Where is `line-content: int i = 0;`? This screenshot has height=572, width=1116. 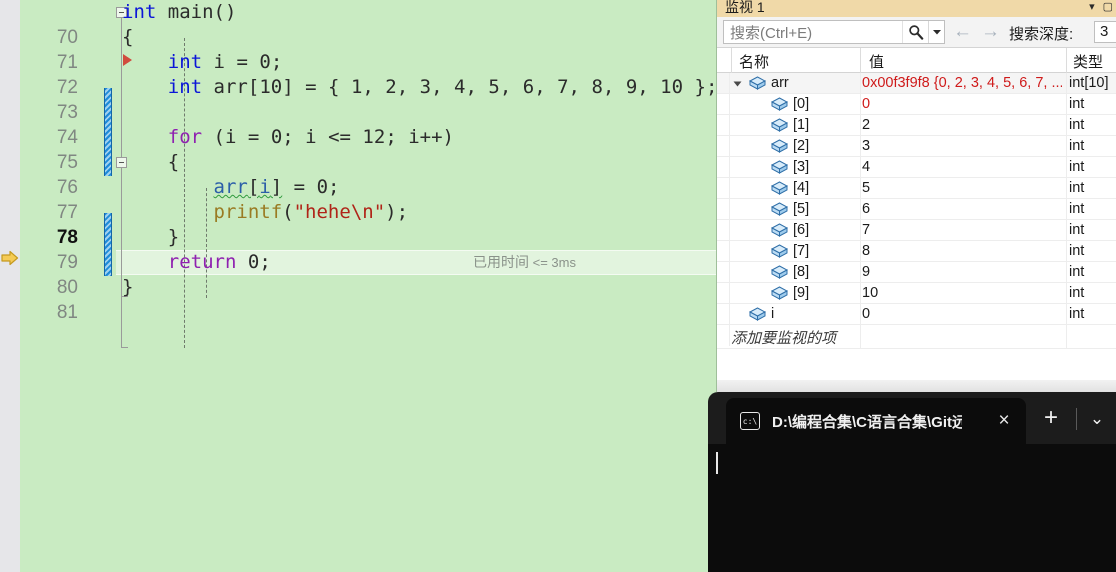 line-content: int i = 0; is located at coordinates (225, 62).